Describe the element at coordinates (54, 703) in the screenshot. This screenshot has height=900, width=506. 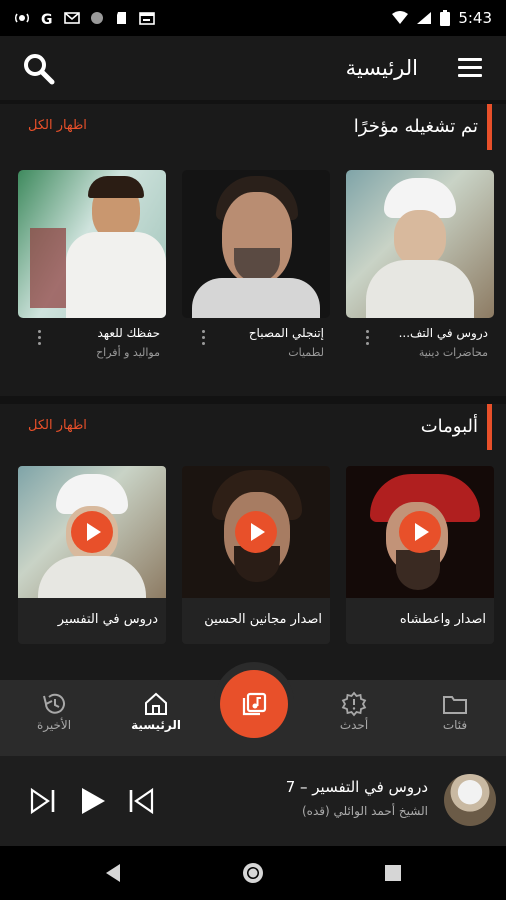
I see `history-icon` at that location.